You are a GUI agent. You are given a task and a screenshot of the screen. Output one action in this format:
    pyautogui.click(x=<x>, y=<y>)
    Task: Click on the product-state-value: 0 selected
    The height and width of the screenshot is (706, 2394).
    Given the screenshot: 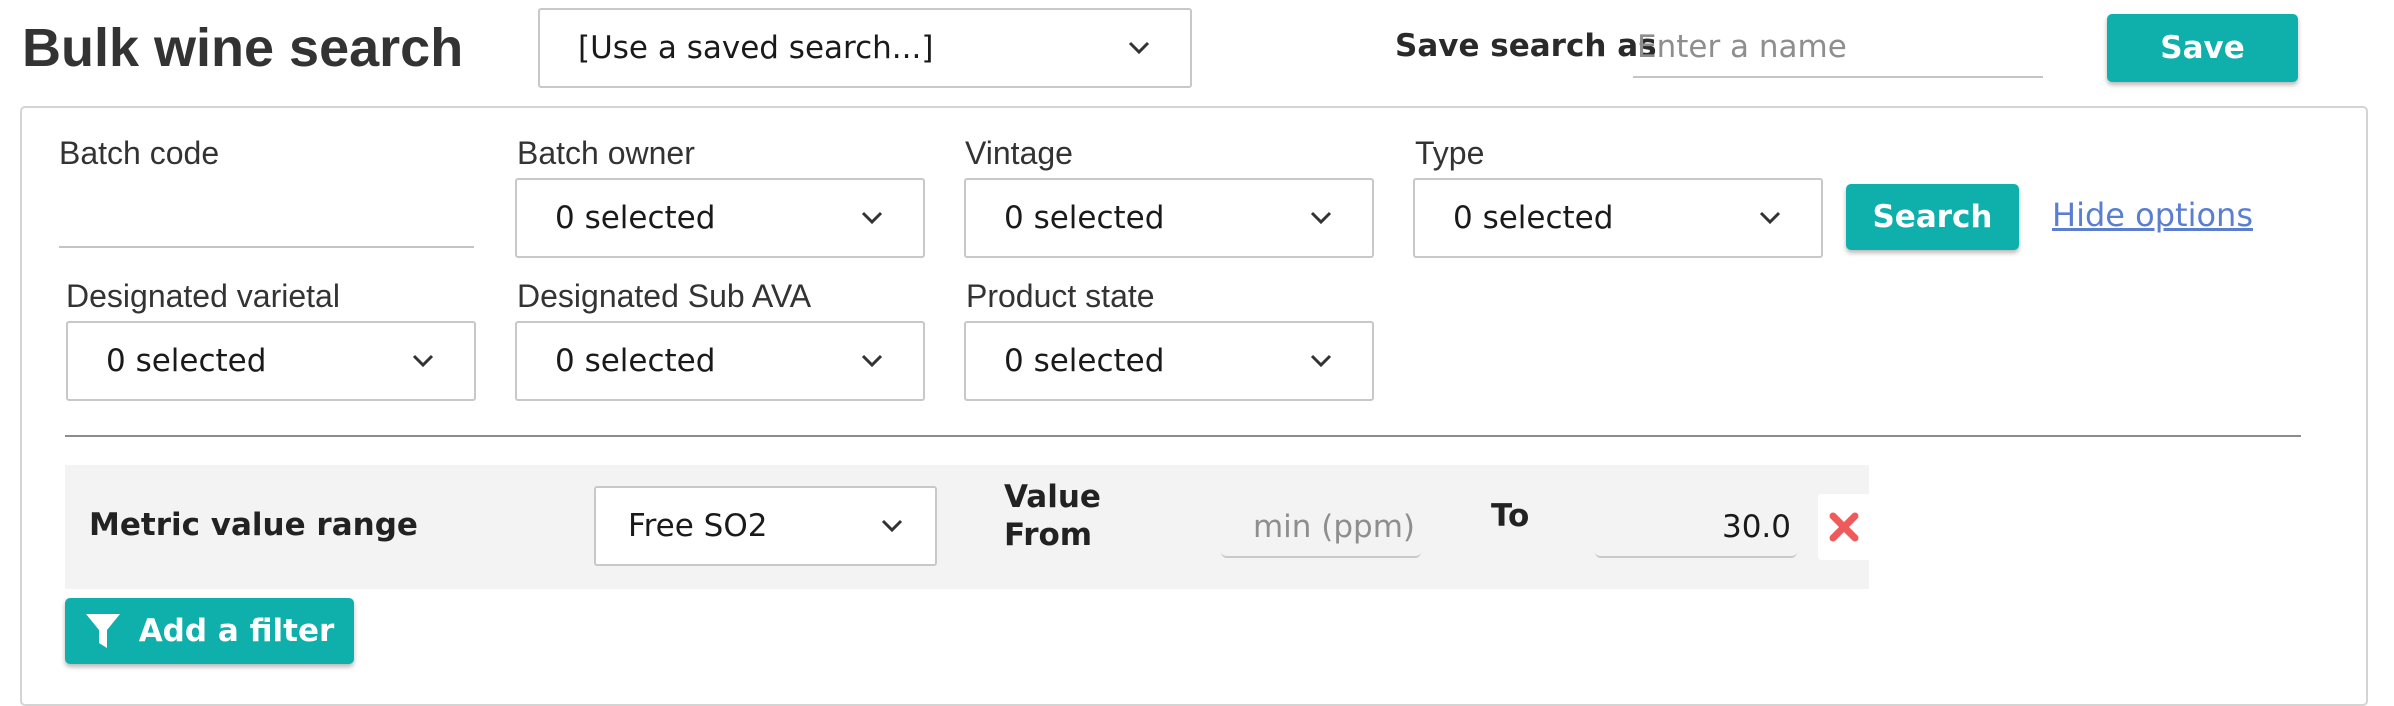 What is the action you would take?
    pyautogui.click(x=1084, y=361)
    